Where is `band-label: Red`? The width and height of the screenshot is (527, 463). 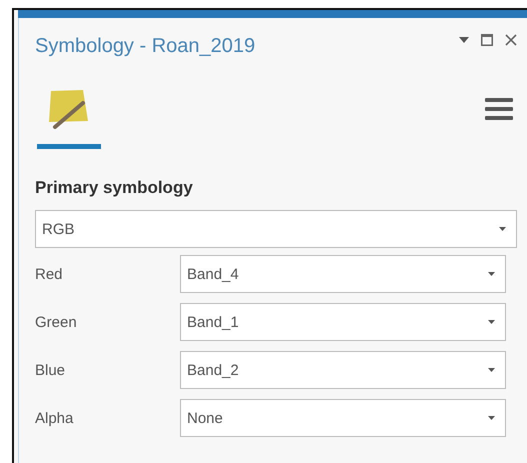
band-label: Red is located at coordinates (49, 274).